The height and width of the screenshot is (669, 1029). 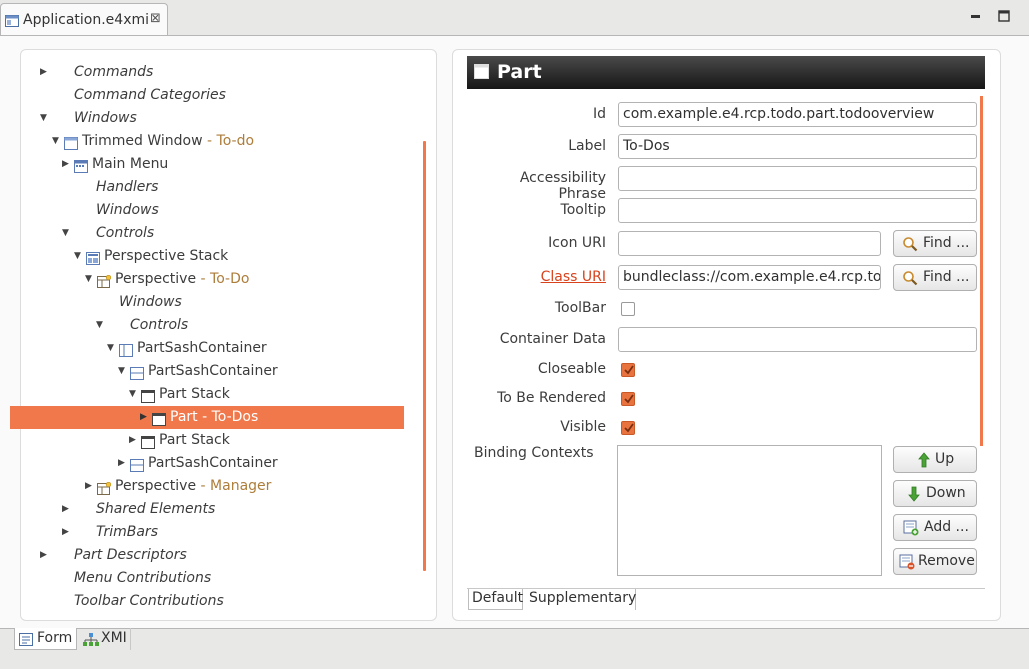 What do you see at coordinates (935, 561) in the screenshot?
I see `remove-button: Remove` at bounding box center [935, 561].